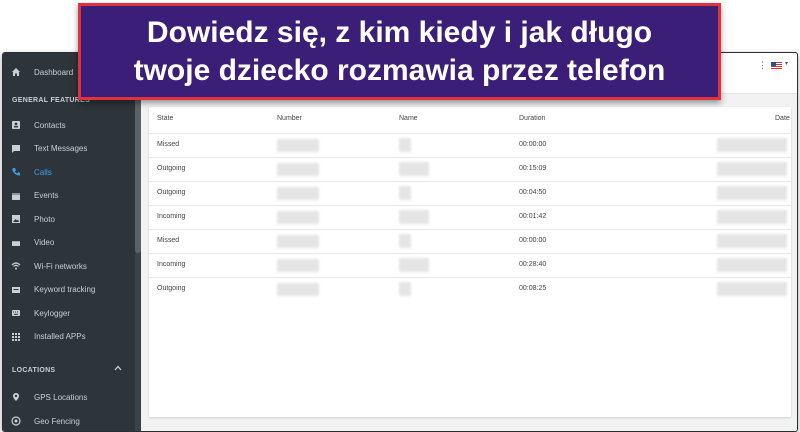  What do you see at coordinates (470, 289) in the screenshot?
I see `table-row: Outgoing 00:08:25` at bounding box center [470, 289].